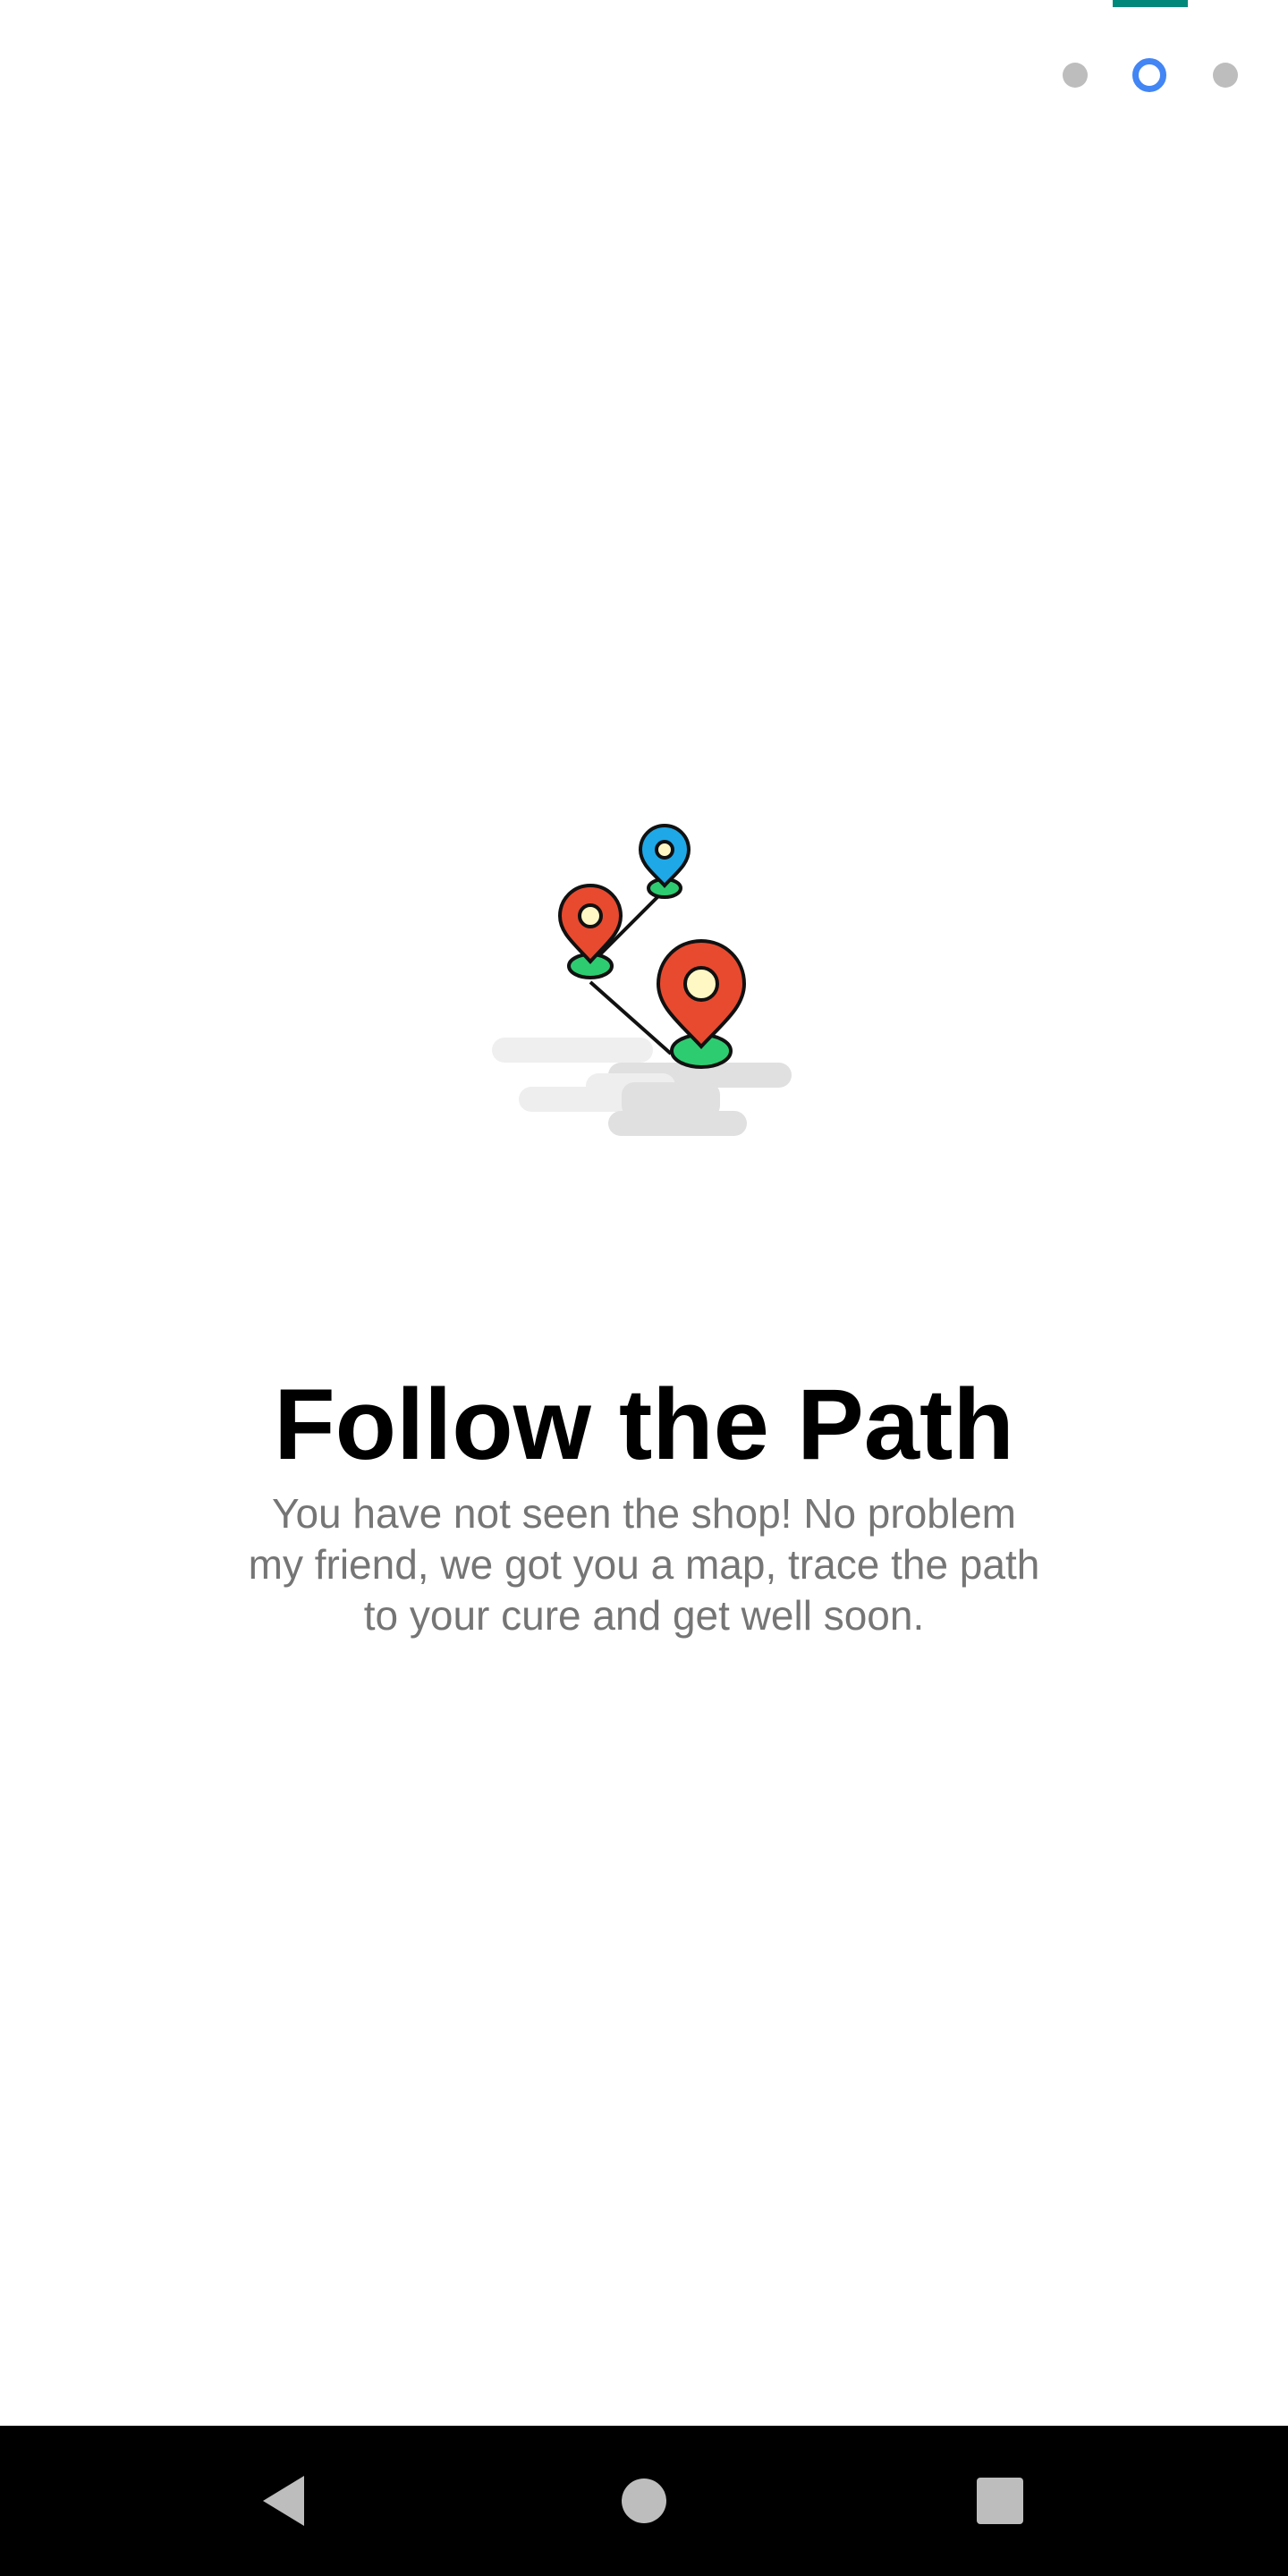 The width and height of the screenshot is (1288, 2576). What do you see at coordinates (701, 1003) in the screenshot?
I see `destination-pin-icon` at bounding box center [701, 1003].